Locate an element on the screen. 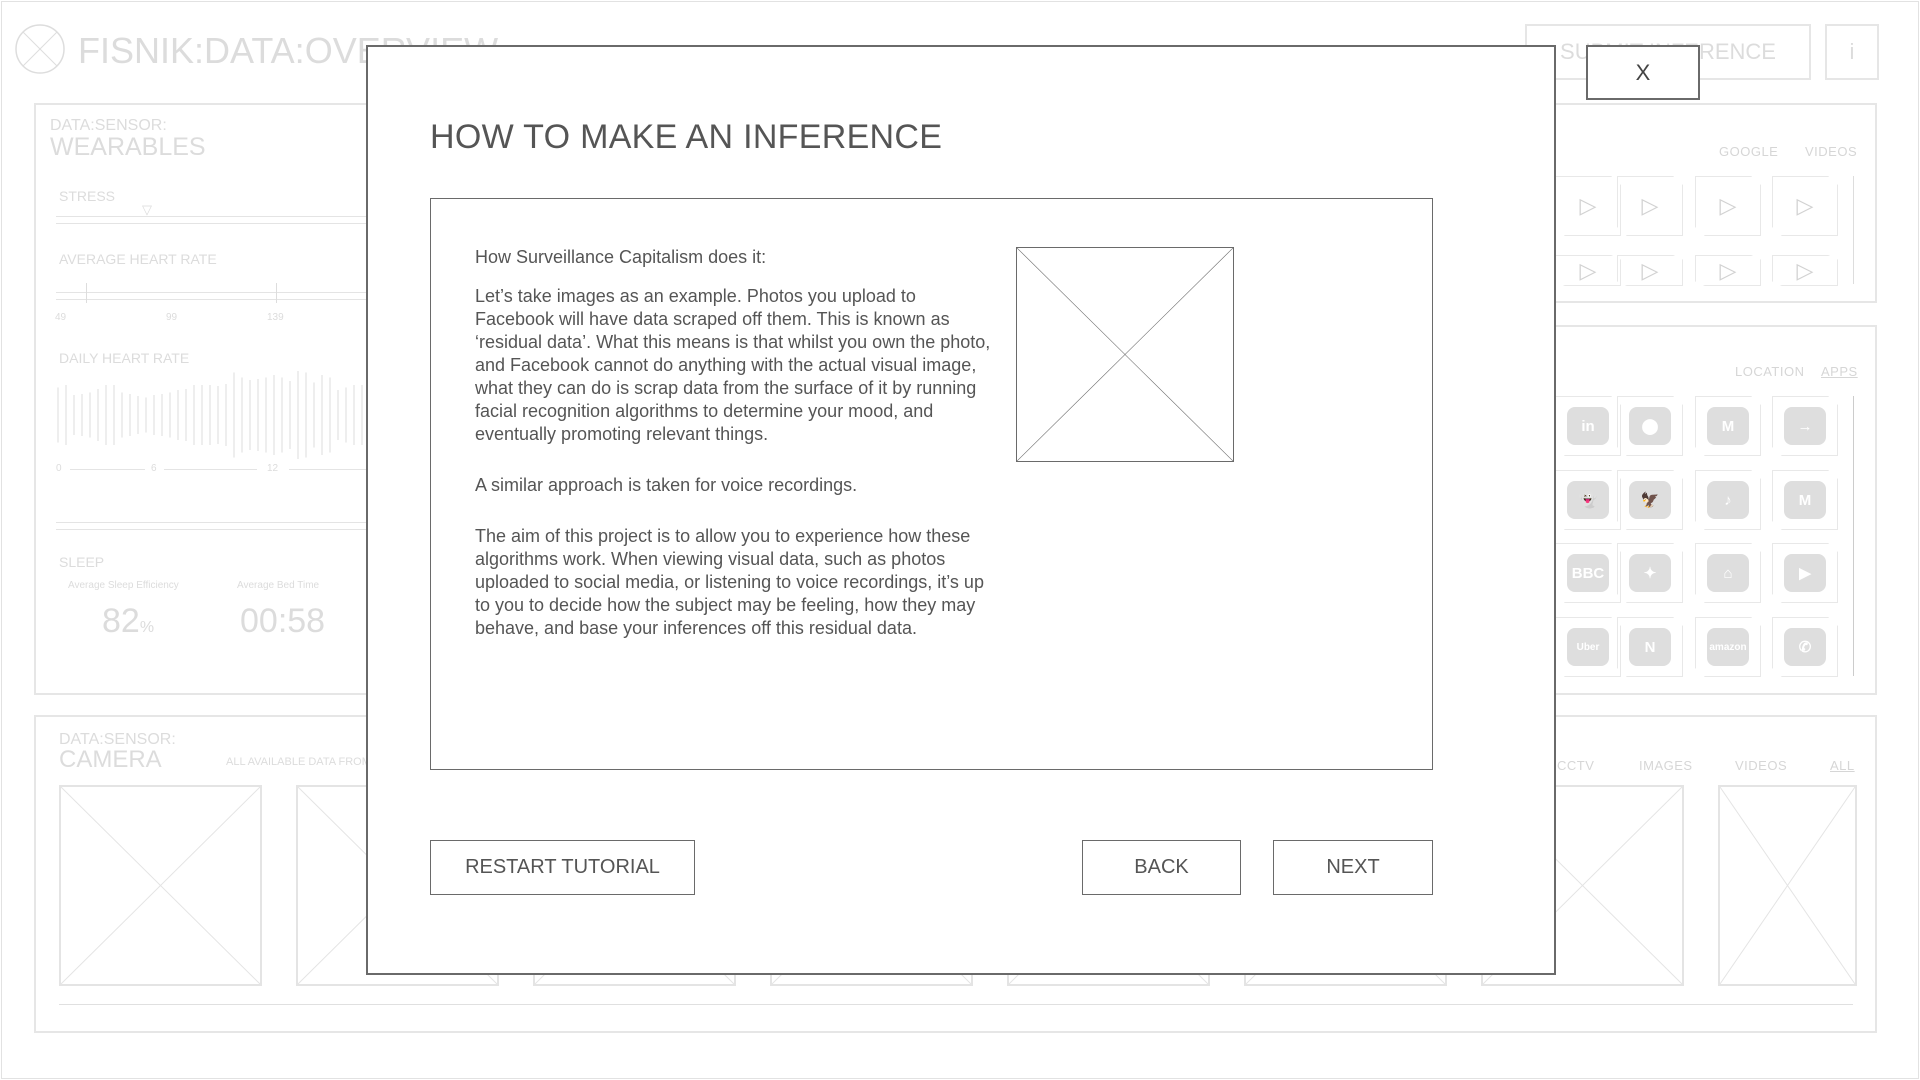  arrow-app-icon: → is located at coordinates (1805, 426).